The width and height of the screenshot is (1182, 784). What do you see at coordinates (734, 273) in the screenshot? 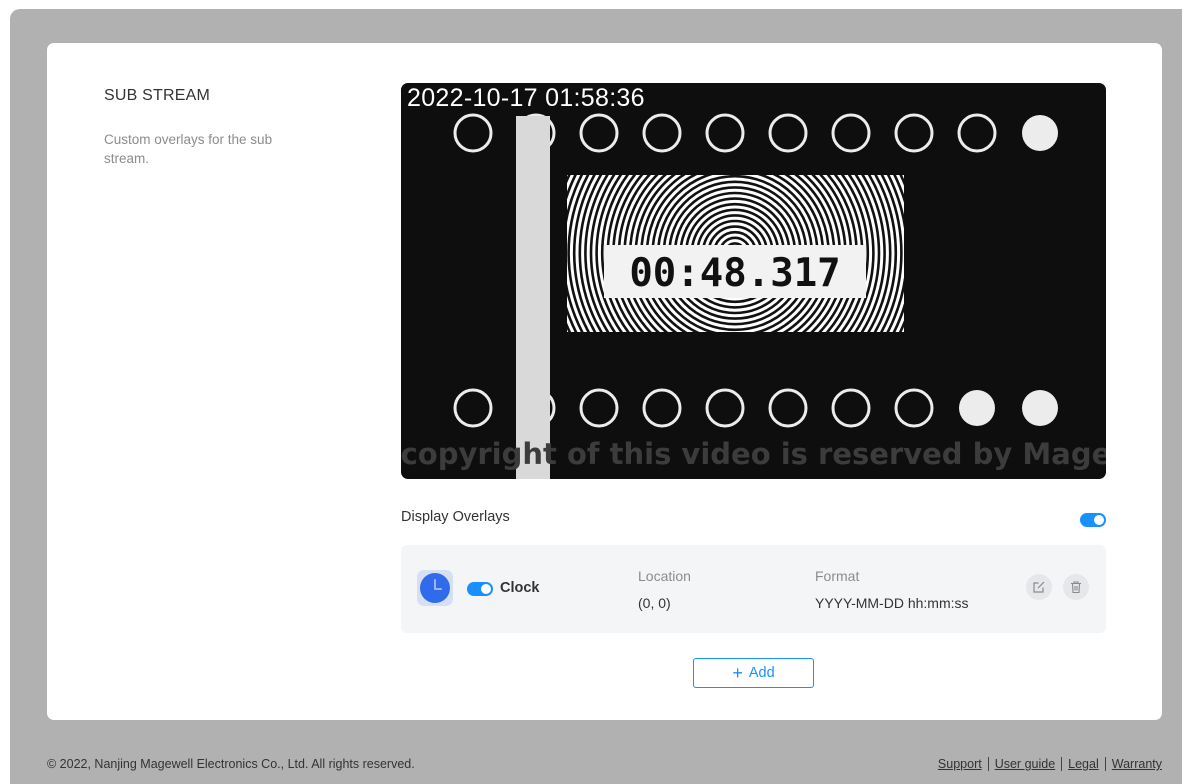
I see `timer-text: 00:48.317` at bounding box center [734, 273].